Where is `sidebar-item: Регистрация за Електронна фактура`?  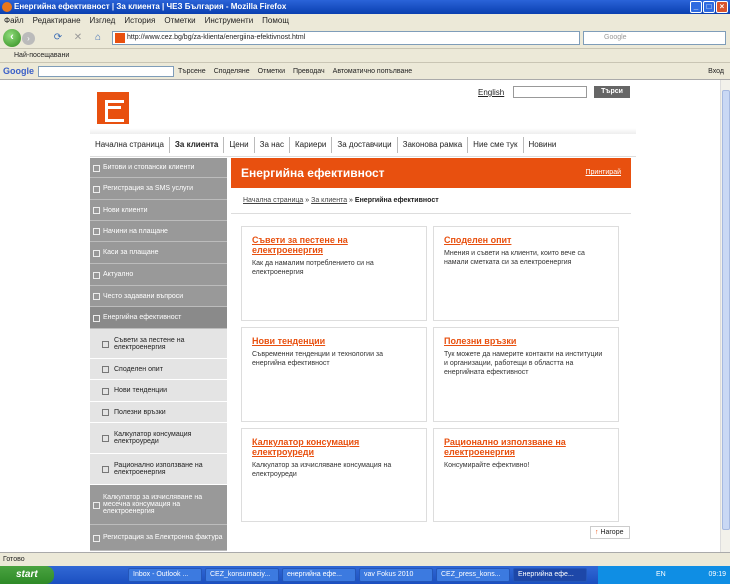
sidebar-item: Регистрация за Електронна фактура is located at coordinates (158, 538).